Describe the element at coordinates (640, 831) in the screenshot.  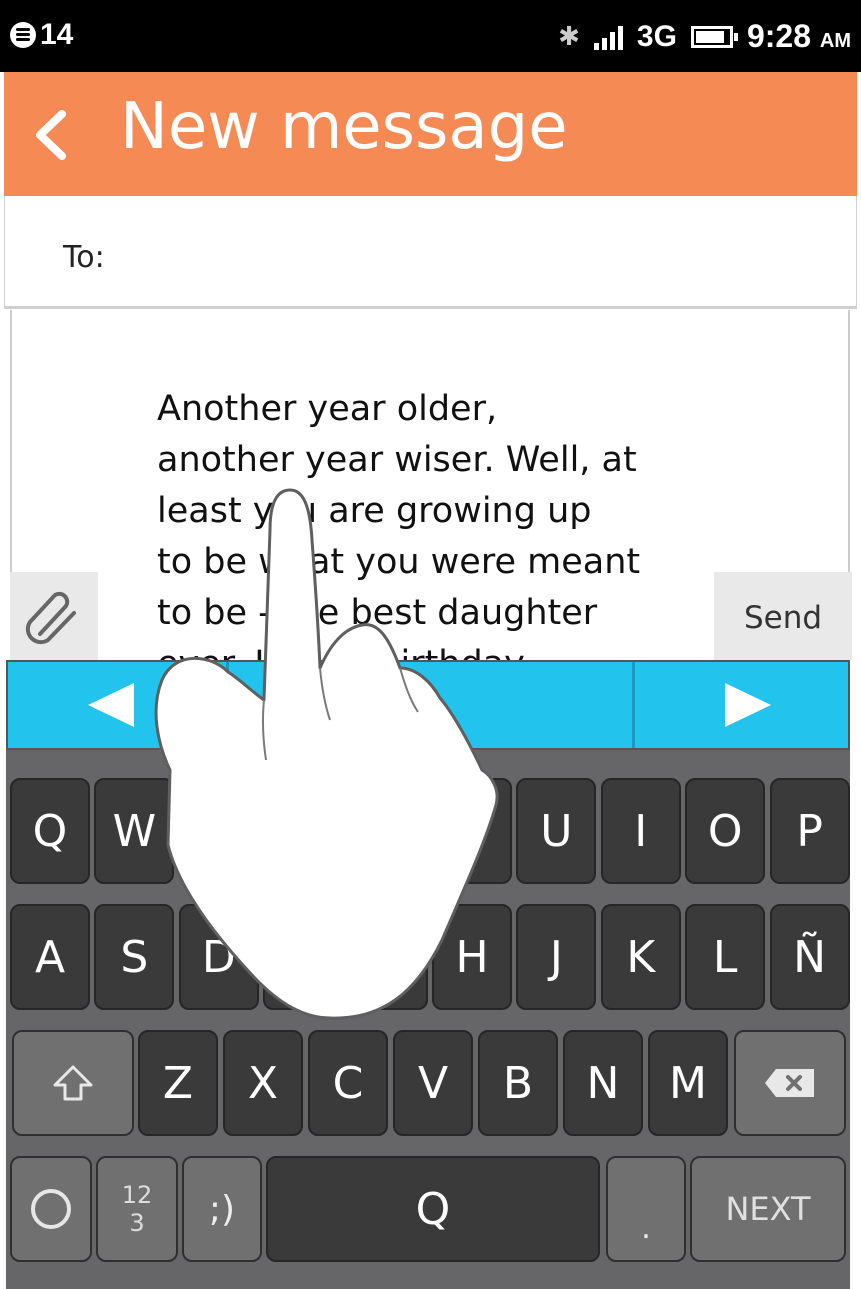
I see `key-i: I` at that location.